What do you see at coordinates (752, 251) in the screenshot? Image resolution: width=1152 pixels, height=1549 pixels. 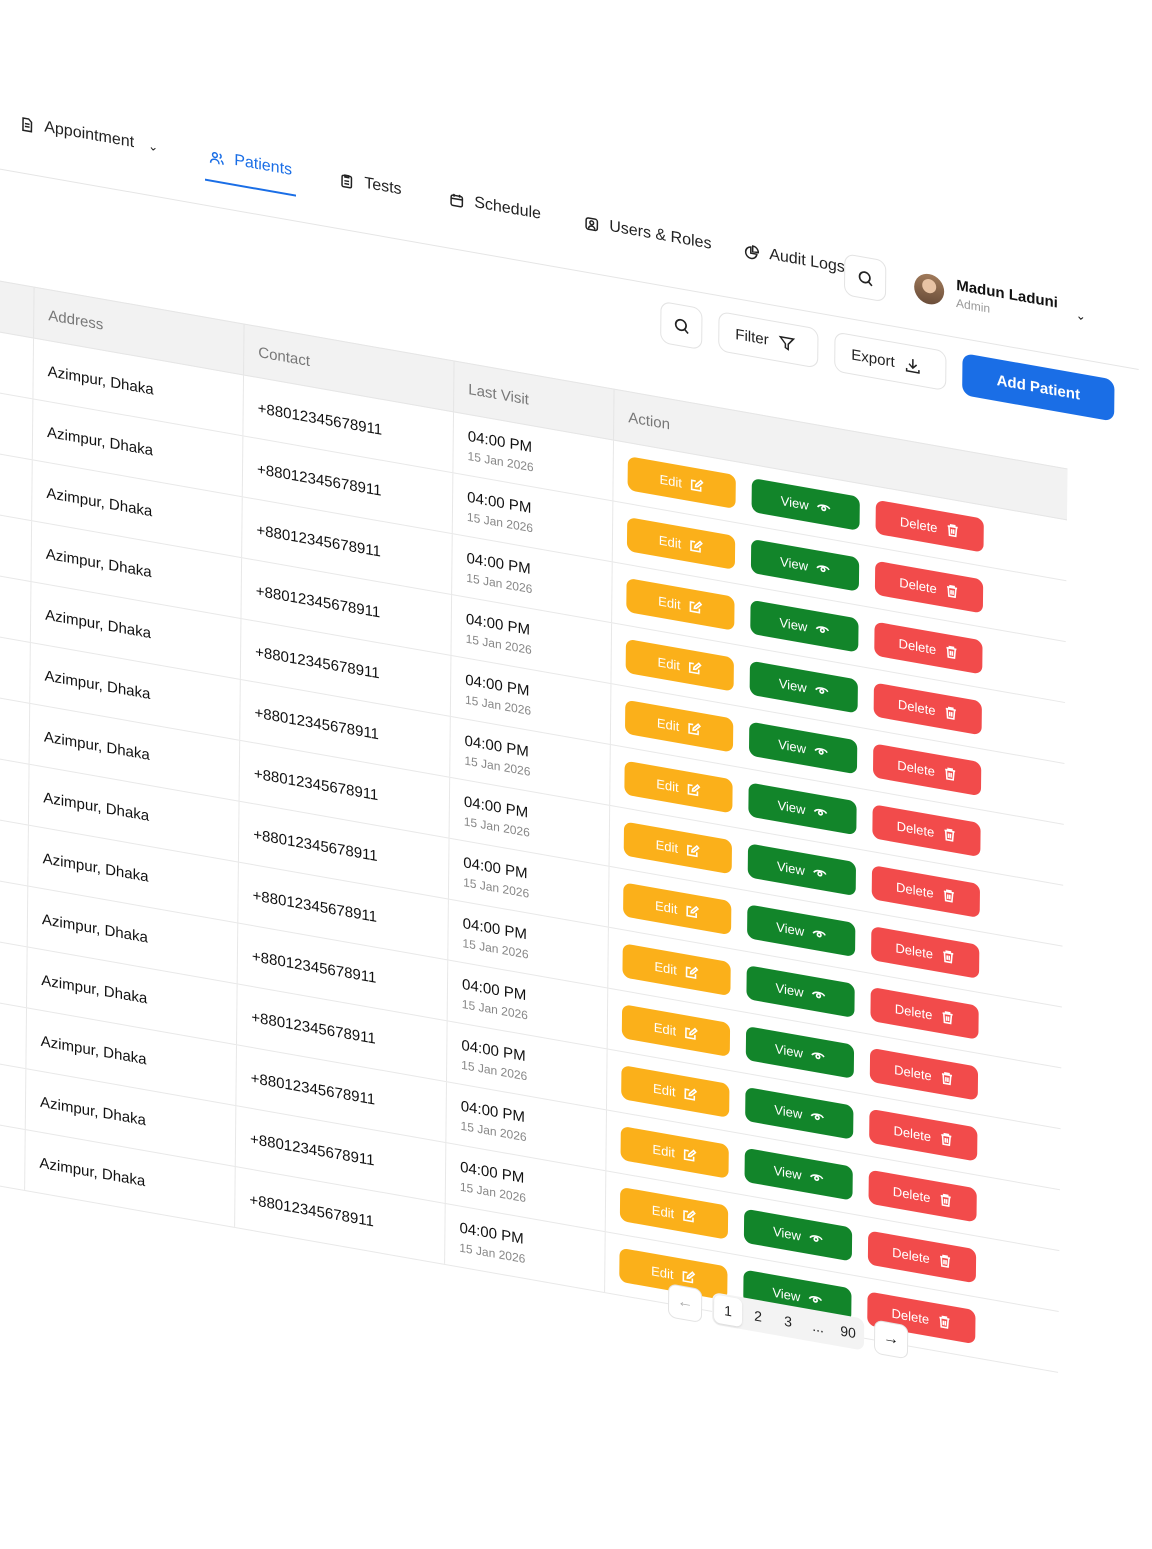 I see `pie-chart-icon` at bounding box center [752, 251].